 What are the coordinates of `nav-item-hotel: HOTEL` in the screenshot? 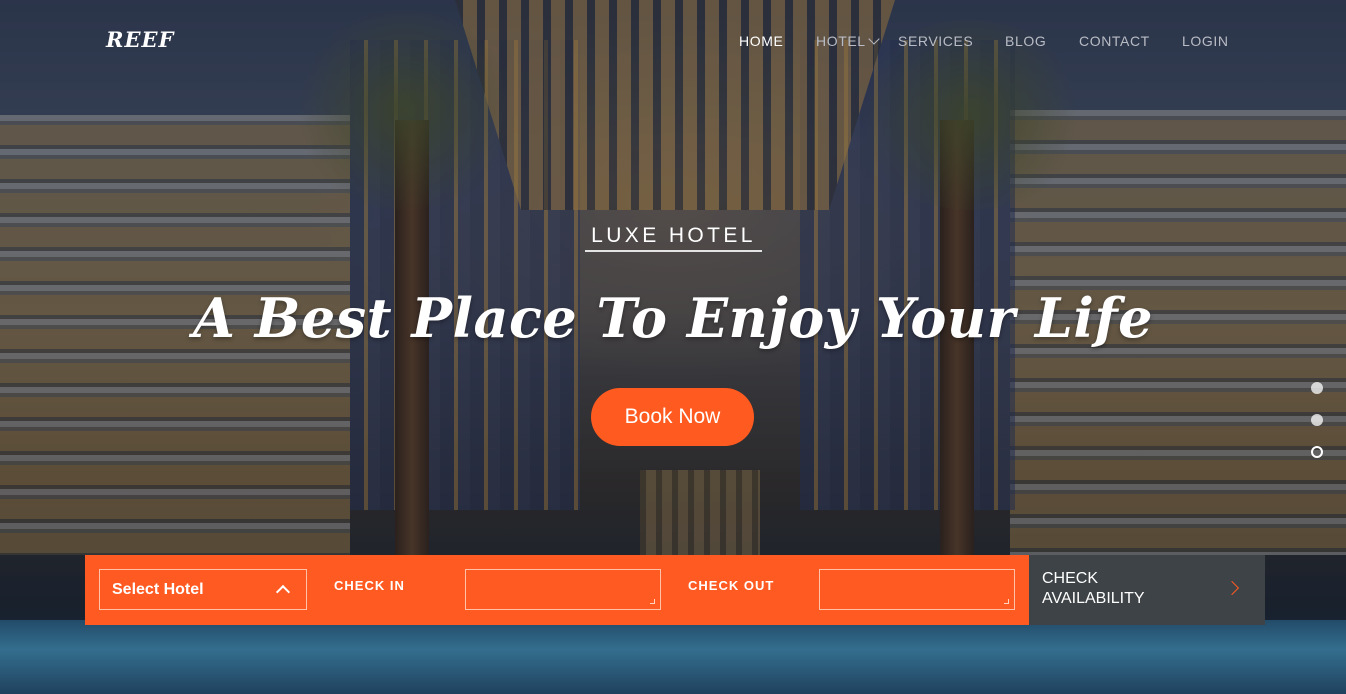 It's located at (848, 41).